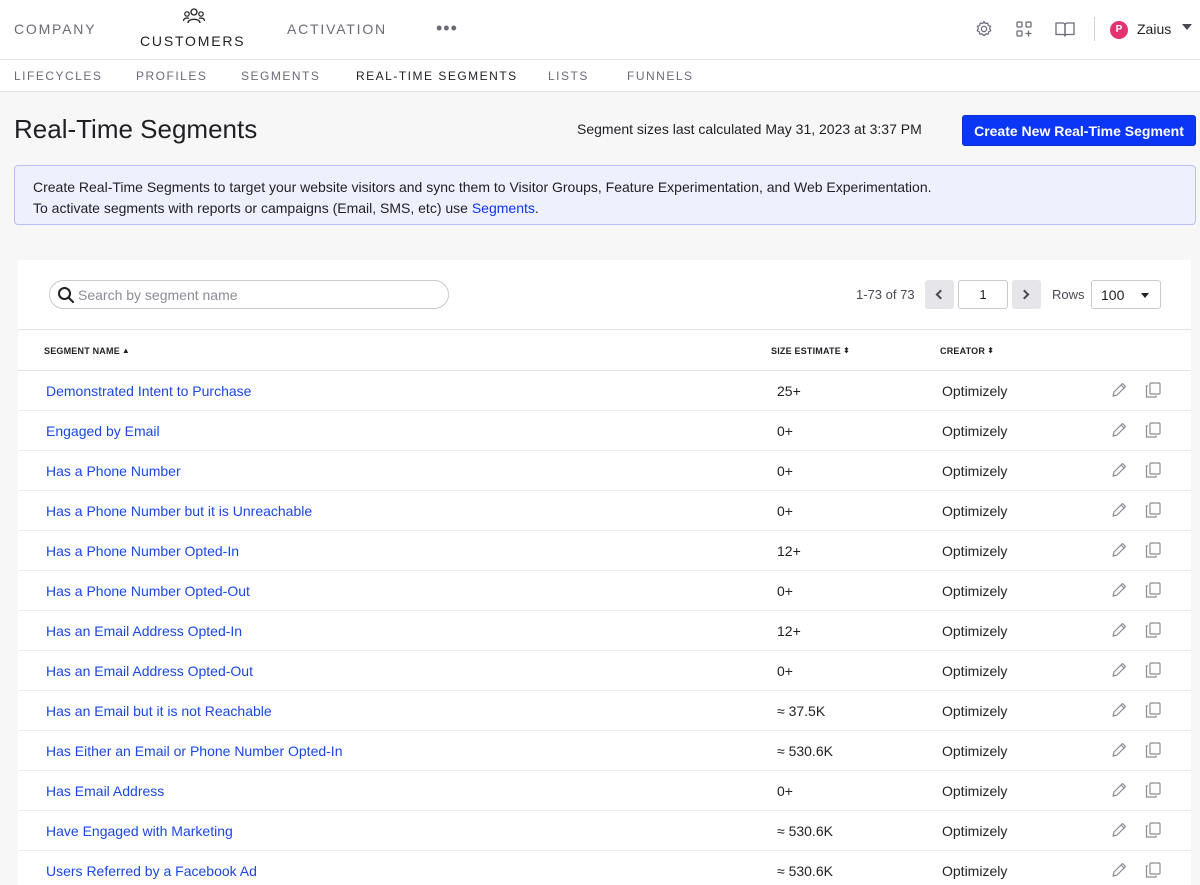  Describe the element at coordinates (1024, 29) in the screenshot. I see `app-grid-icon` at that location.